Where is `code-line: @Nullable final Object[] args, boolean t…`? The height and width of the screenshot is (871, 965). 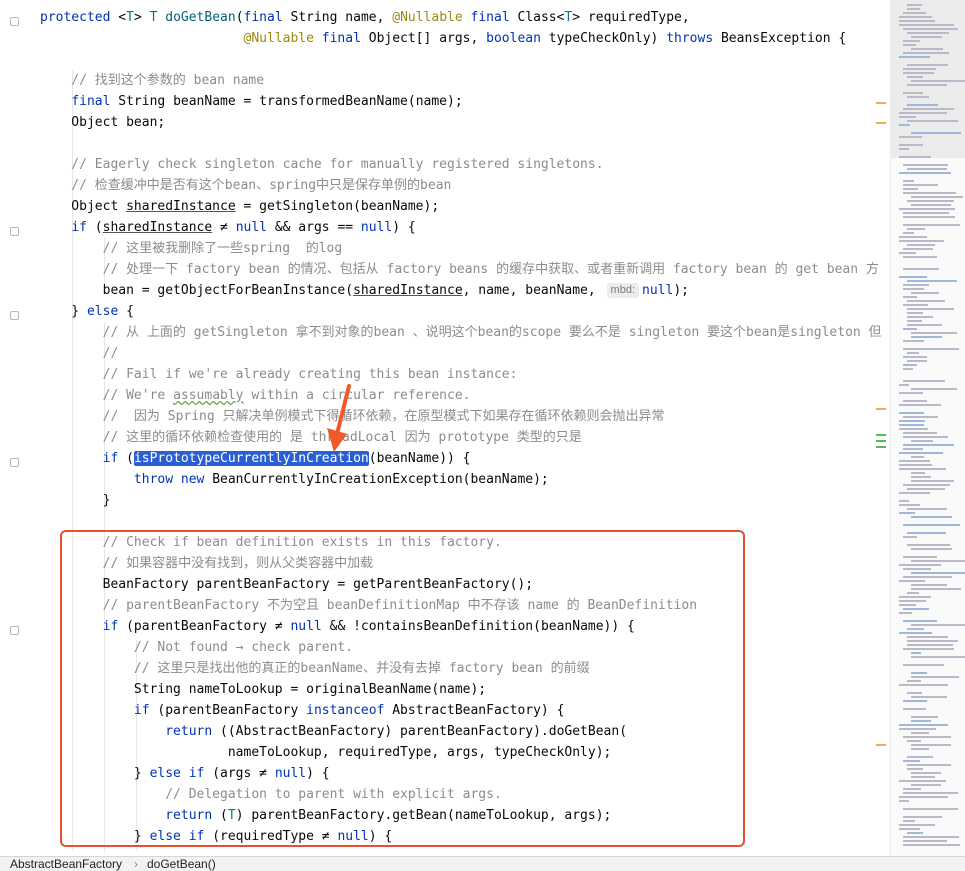
code-line: @Nullable final Object[] args, boolean t… is located at coordinates (443, 38).